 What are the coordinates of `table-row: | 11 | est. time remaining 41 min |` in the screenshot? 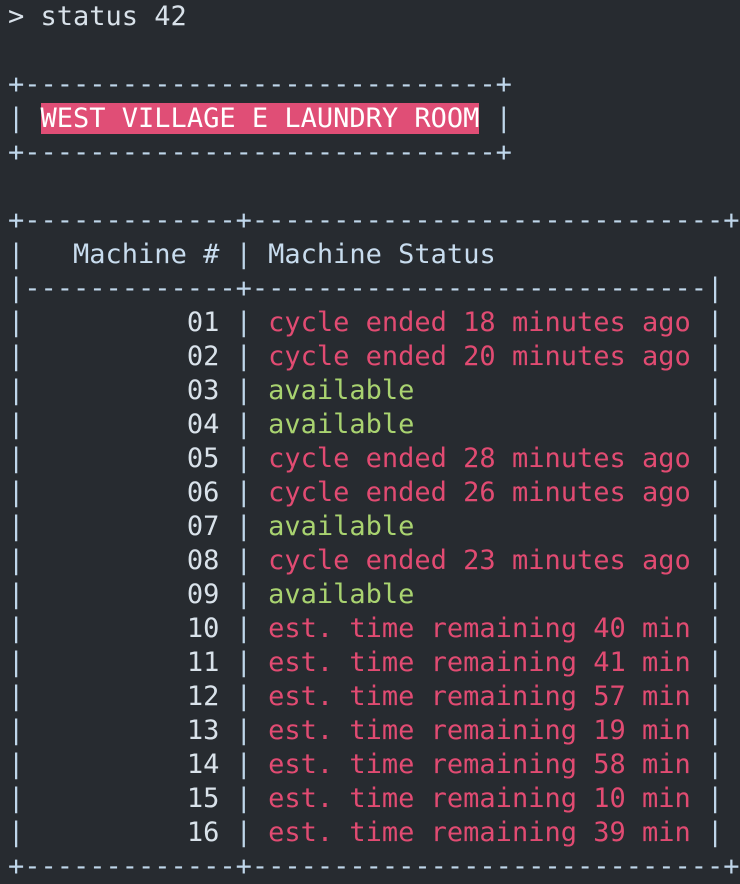 It's located at (365, 663).